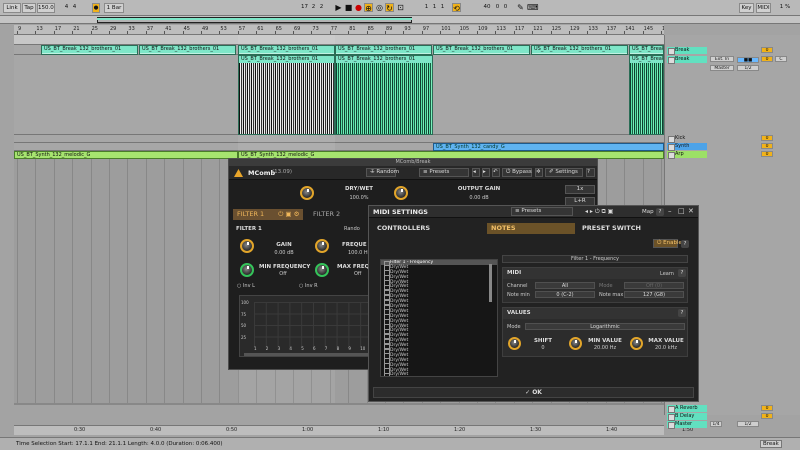 The width and height of the screenshot is (800, 450). What do you see at coordinates (781, 59) in the screenshot?
I see `solo-button-break2: C` at bounding box center [781, 59].